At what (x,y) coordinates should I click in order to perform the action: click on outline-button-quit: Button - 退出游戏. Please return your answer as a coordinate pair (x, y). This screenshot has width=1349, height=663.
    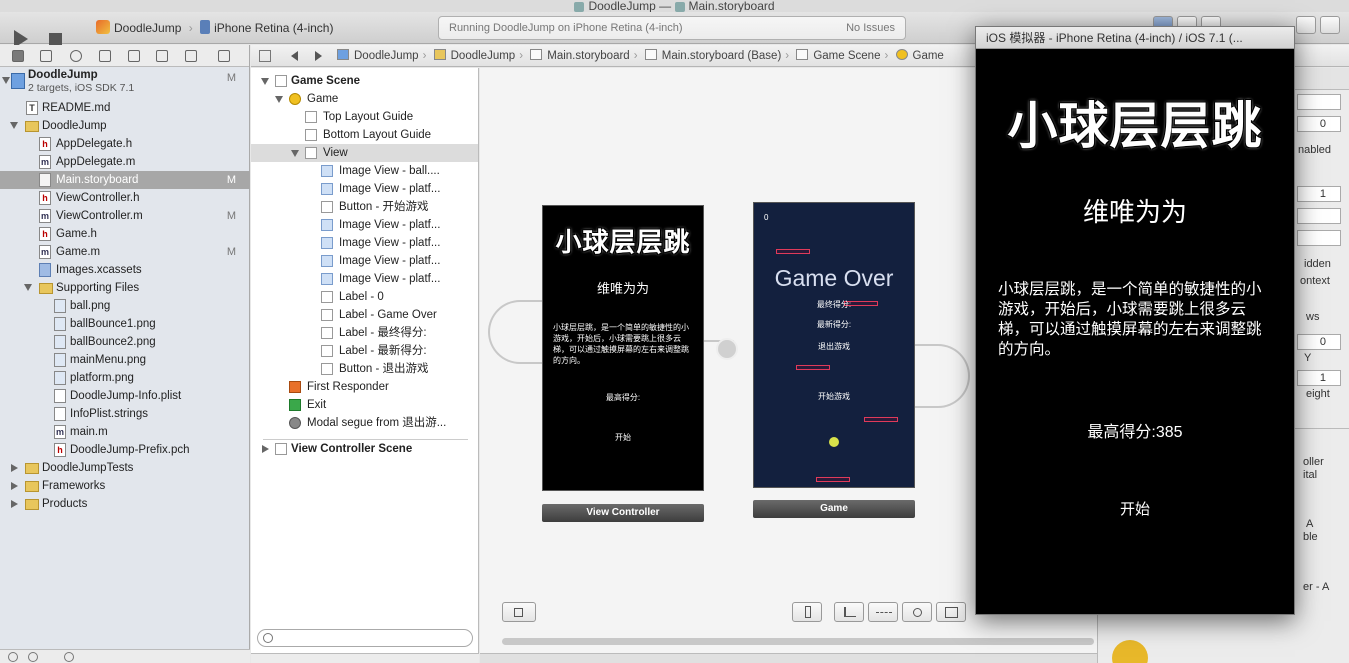
    Looking at the image, I should click on (364, 369).